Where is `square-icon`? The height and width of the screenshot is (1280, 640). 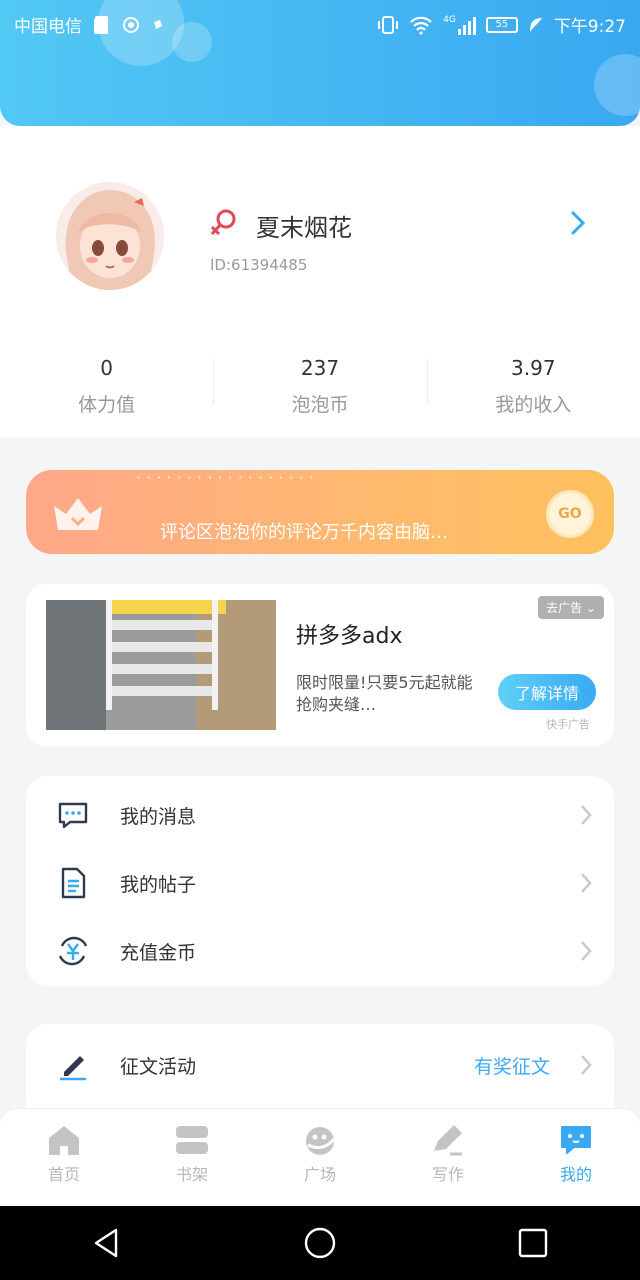
square-icon is located at coordinates (321, 1141).